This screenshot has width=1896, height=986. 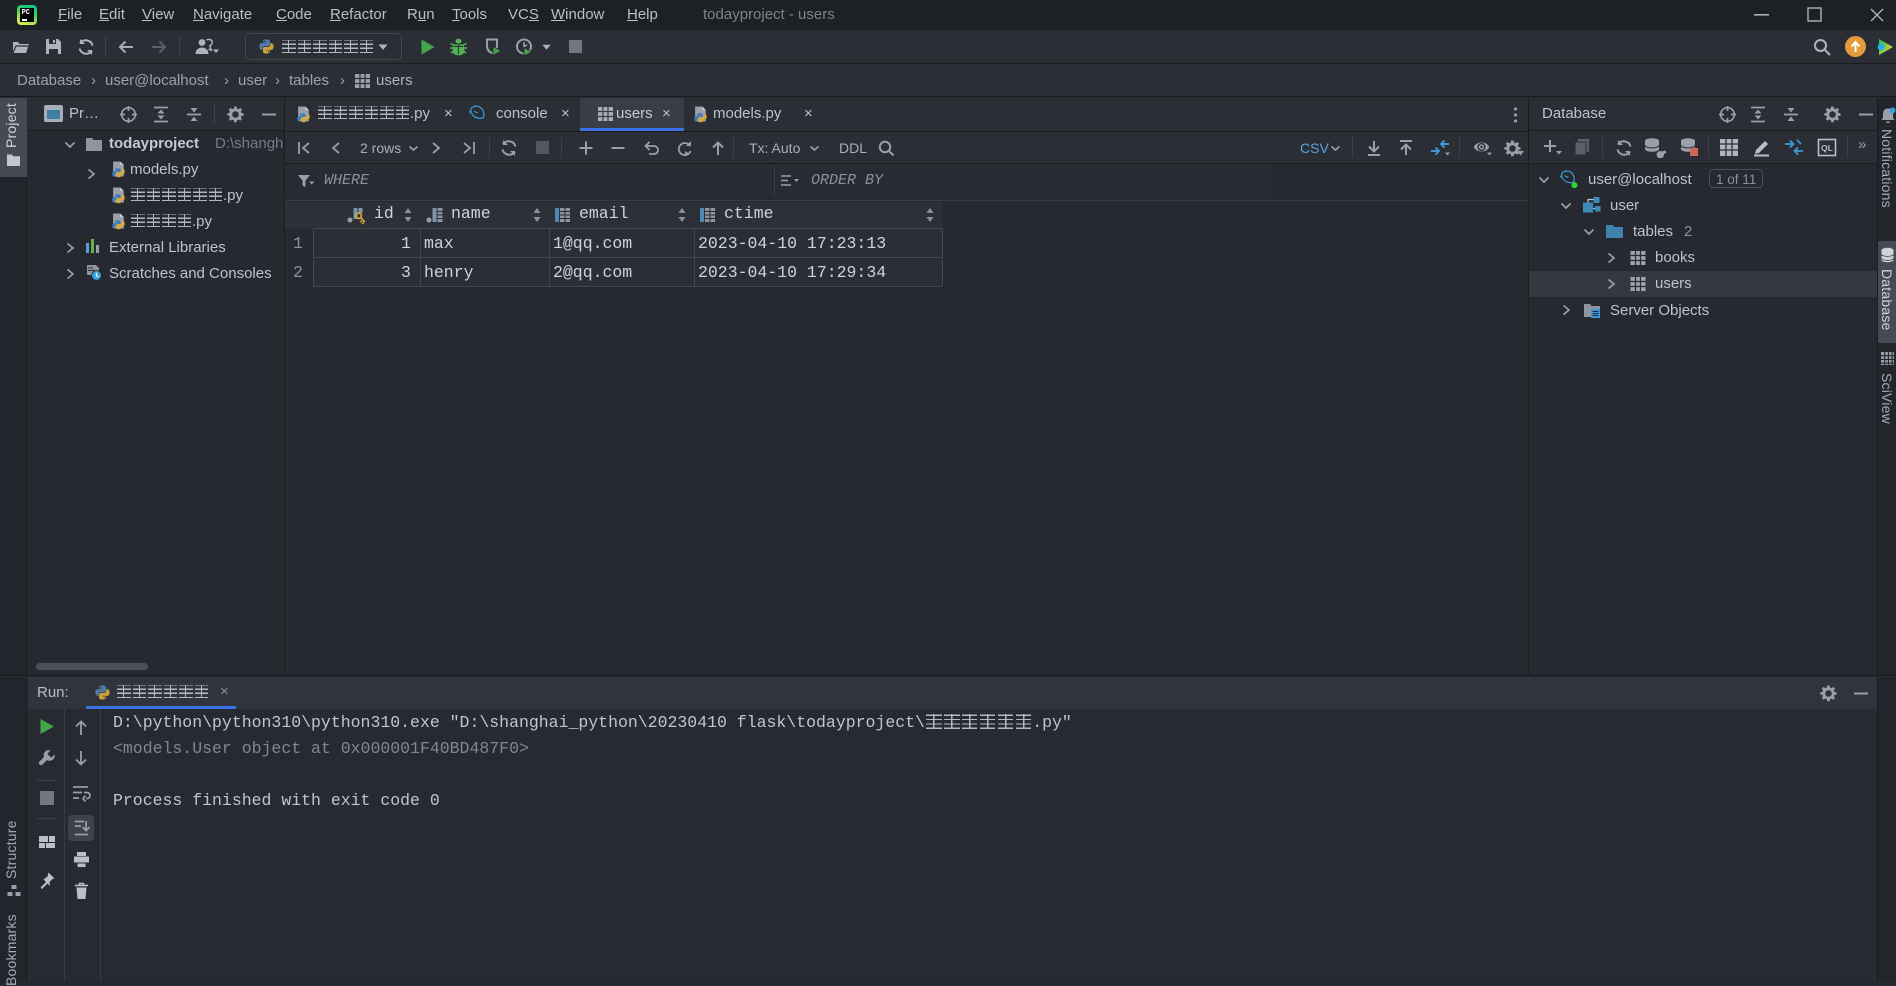 What do you see at coordinates (1827, 148) in the screenshot?
I see `svg-text: QL` at bounding box center [1827, 148].